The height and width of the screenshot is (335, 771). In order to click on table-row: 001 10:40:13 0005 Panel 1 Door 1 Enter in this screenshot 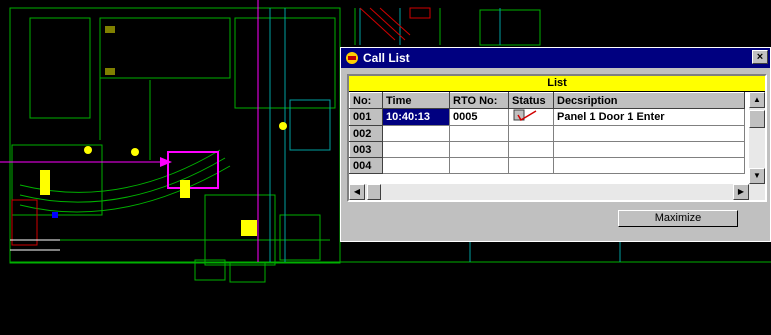, I will do `click(547, 117)`.